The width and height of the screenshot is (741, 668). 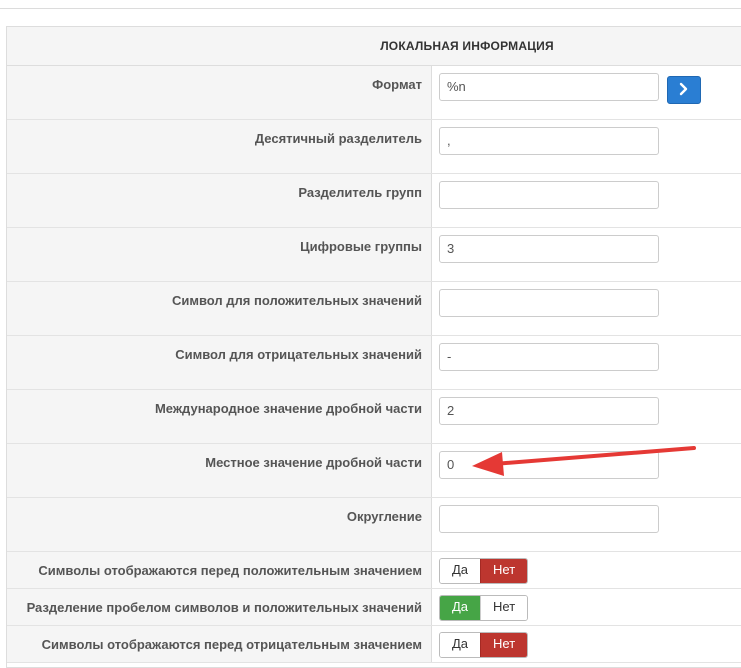 What do you see at coordinates (549, 87) in the screenshot?
I see `format-input: %n` at bounding box center [549, 87].